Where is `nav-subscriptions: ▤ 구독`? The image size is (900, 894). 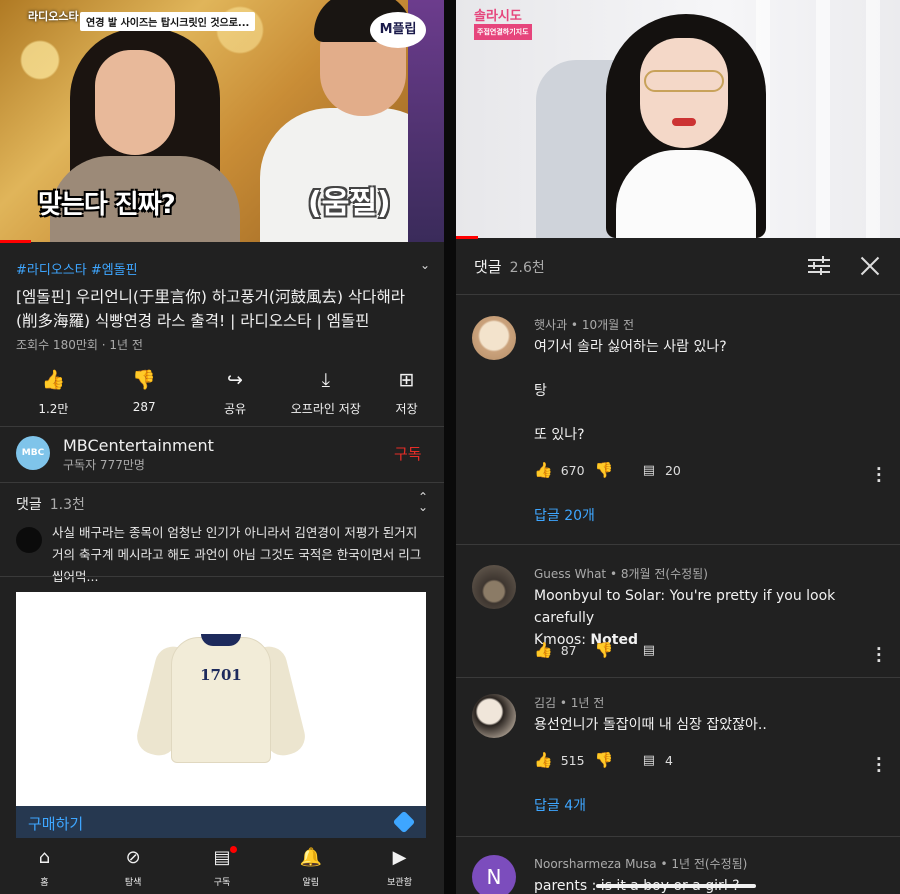
nav-subscriptions: ▤ 구독 is located at coordinates (222, 866).